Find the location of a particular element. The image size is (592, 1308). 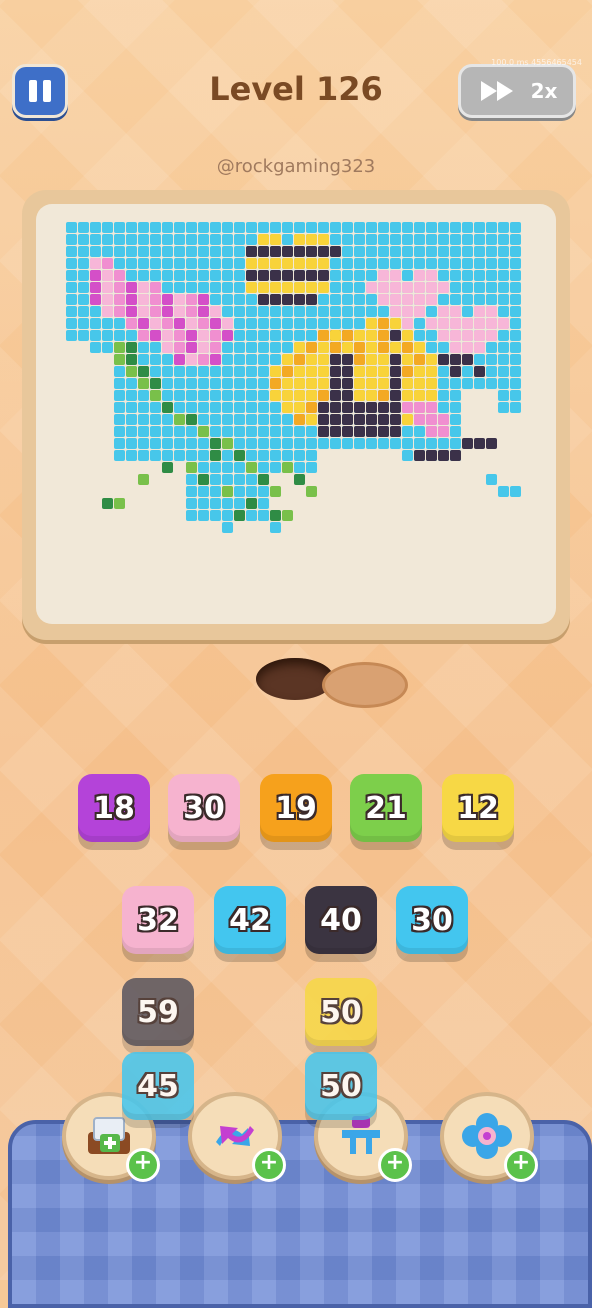

tile-count: 21 is located at coordinates (386, 808).